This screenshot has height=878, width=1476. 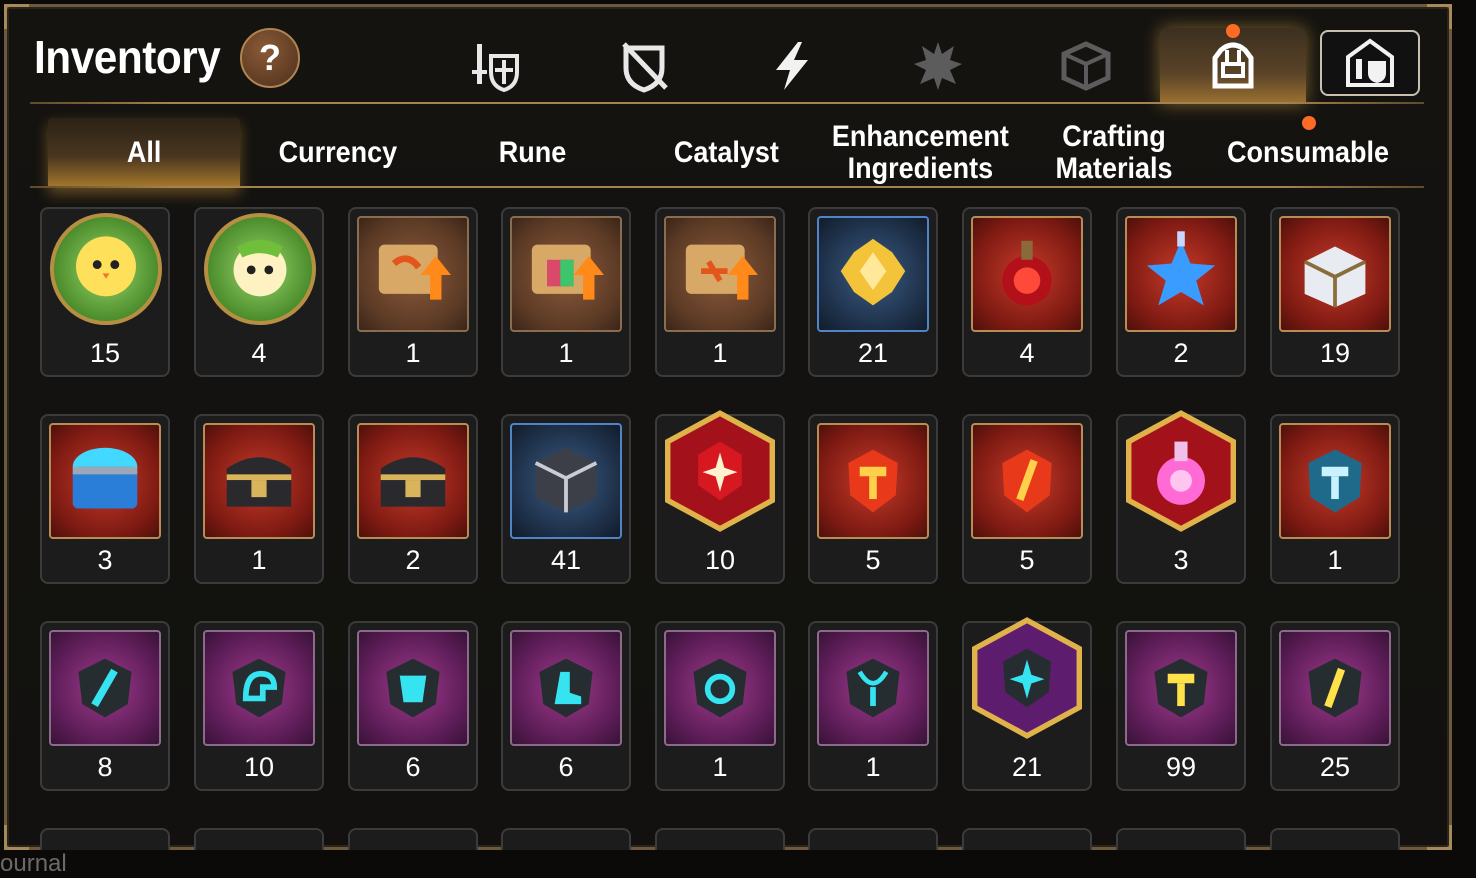 I want to click on item-slot: 25, so click(x=1335, y=706).